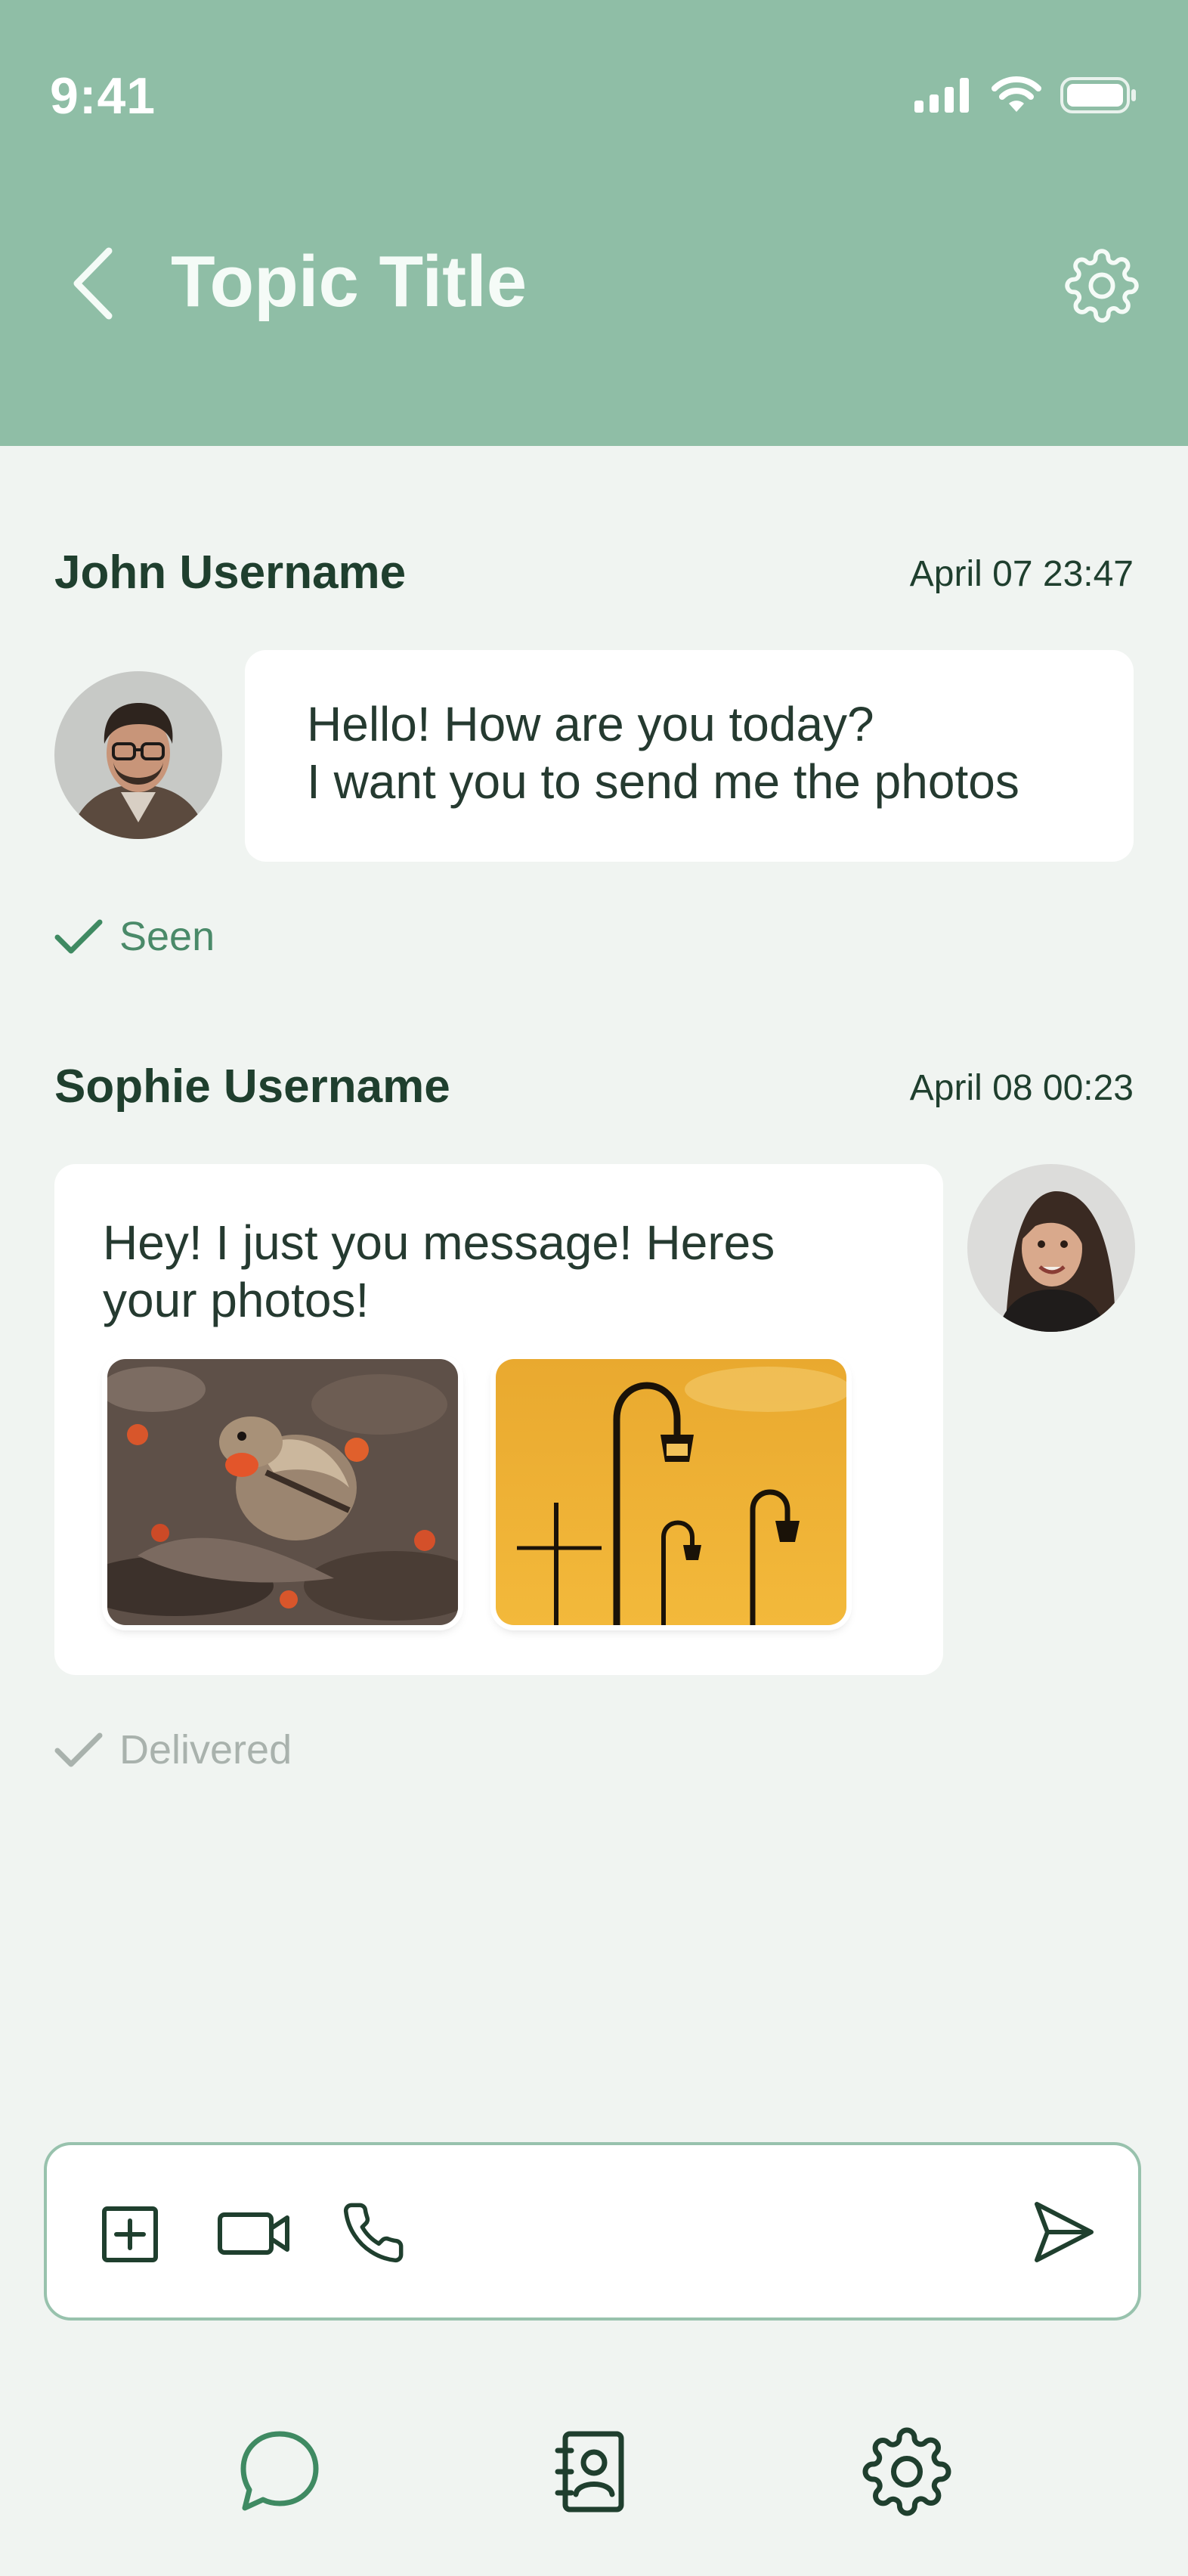 This screenshot has height=2576, width=1188. Describe the element at coordinates (167, 936) in the screenshot. I see `status-label: Seen` at that location.